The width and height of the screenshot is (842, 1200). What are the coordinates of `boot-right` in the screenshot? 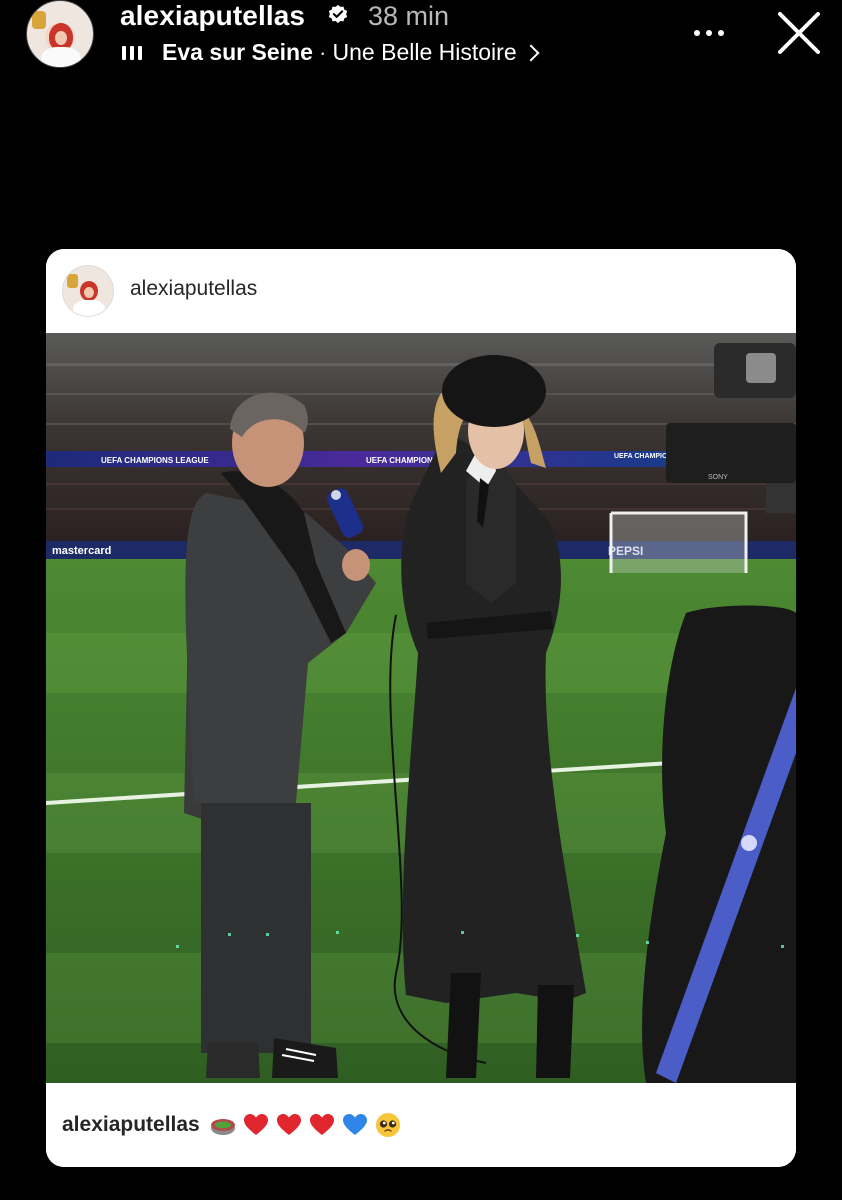 It's located at (555, 1031).